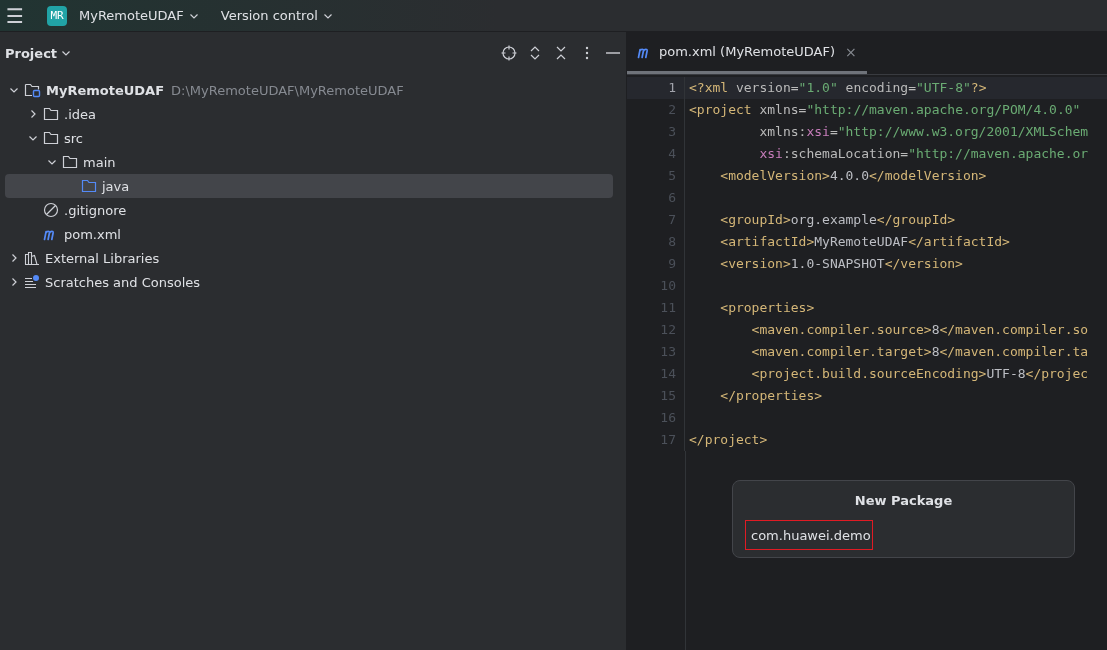 The height and width of the screenshot is (650, 1107). What do you see at coordinates (309, 114) in the screenshot?
I see `tree-item: .idea` at bounding box center [309, 114].